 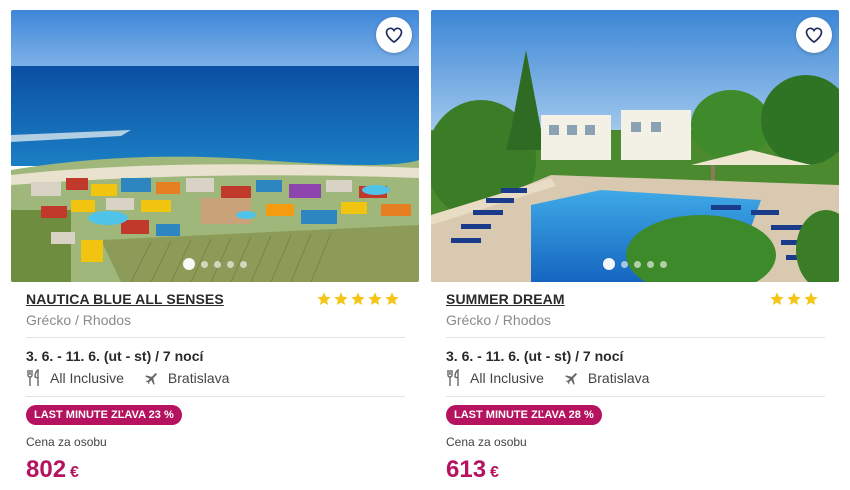 What do you see at coordinates (104, 415) in the screenshot?
I see `discount-badge: LAST MINUTE ZĽAVA 23 %` at bounding box center [104, 415].